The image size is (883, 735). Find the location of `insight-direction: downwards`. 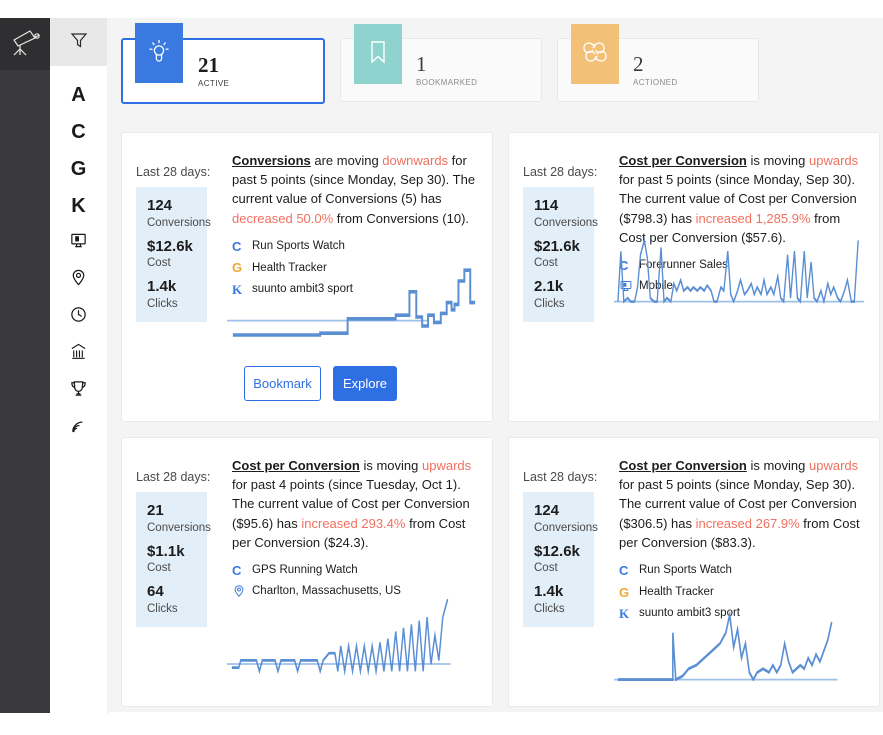

insight-direction: downwards is located at coordinates (415, 160).